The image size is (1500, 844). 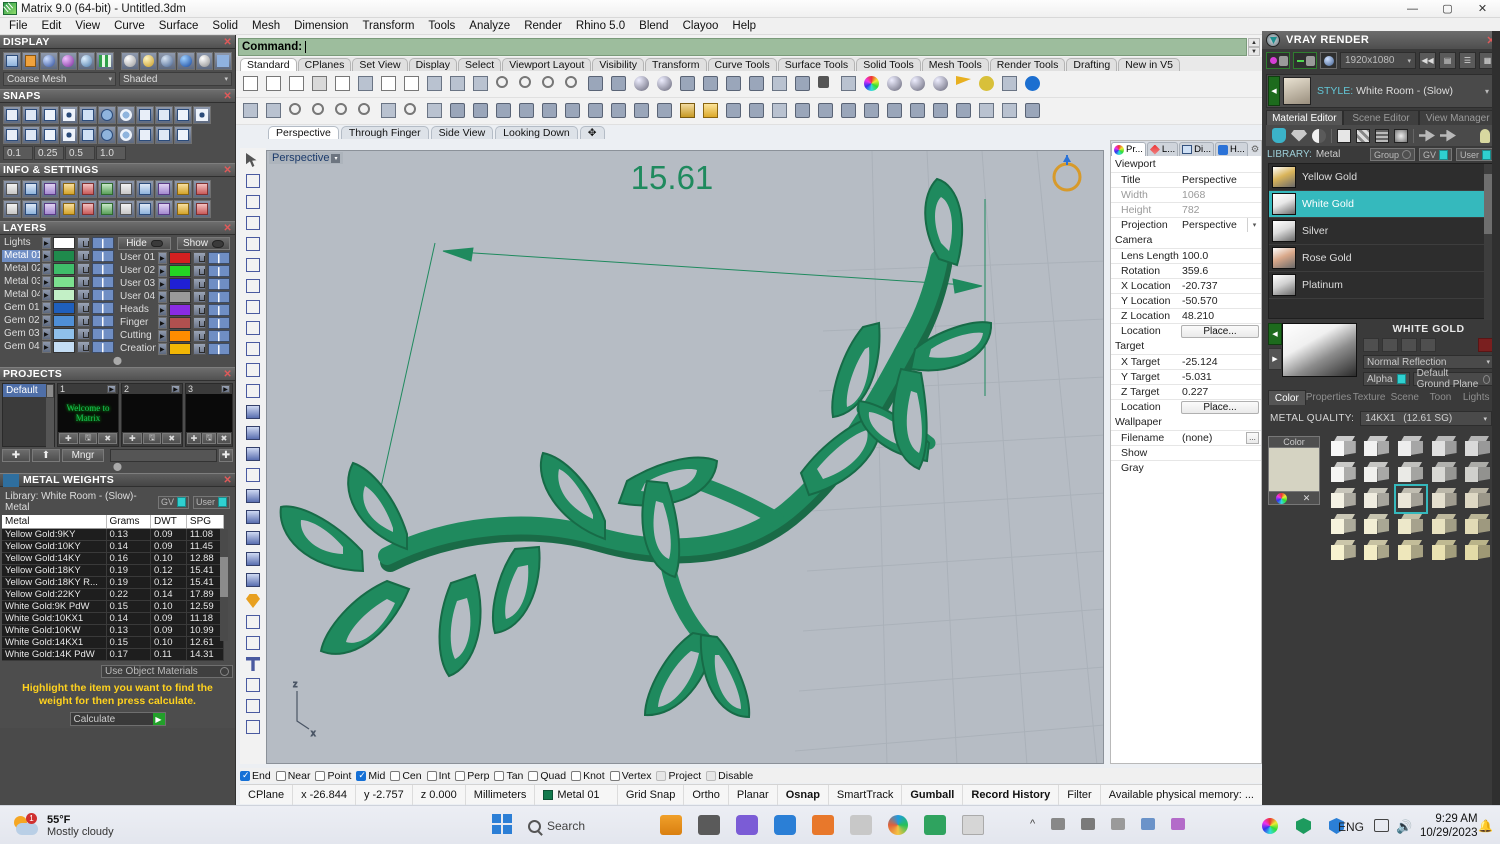 What do you see at coordinates (388, 84) in the screenshot?
I see `copy-icon` at bounding box center [388, 84].